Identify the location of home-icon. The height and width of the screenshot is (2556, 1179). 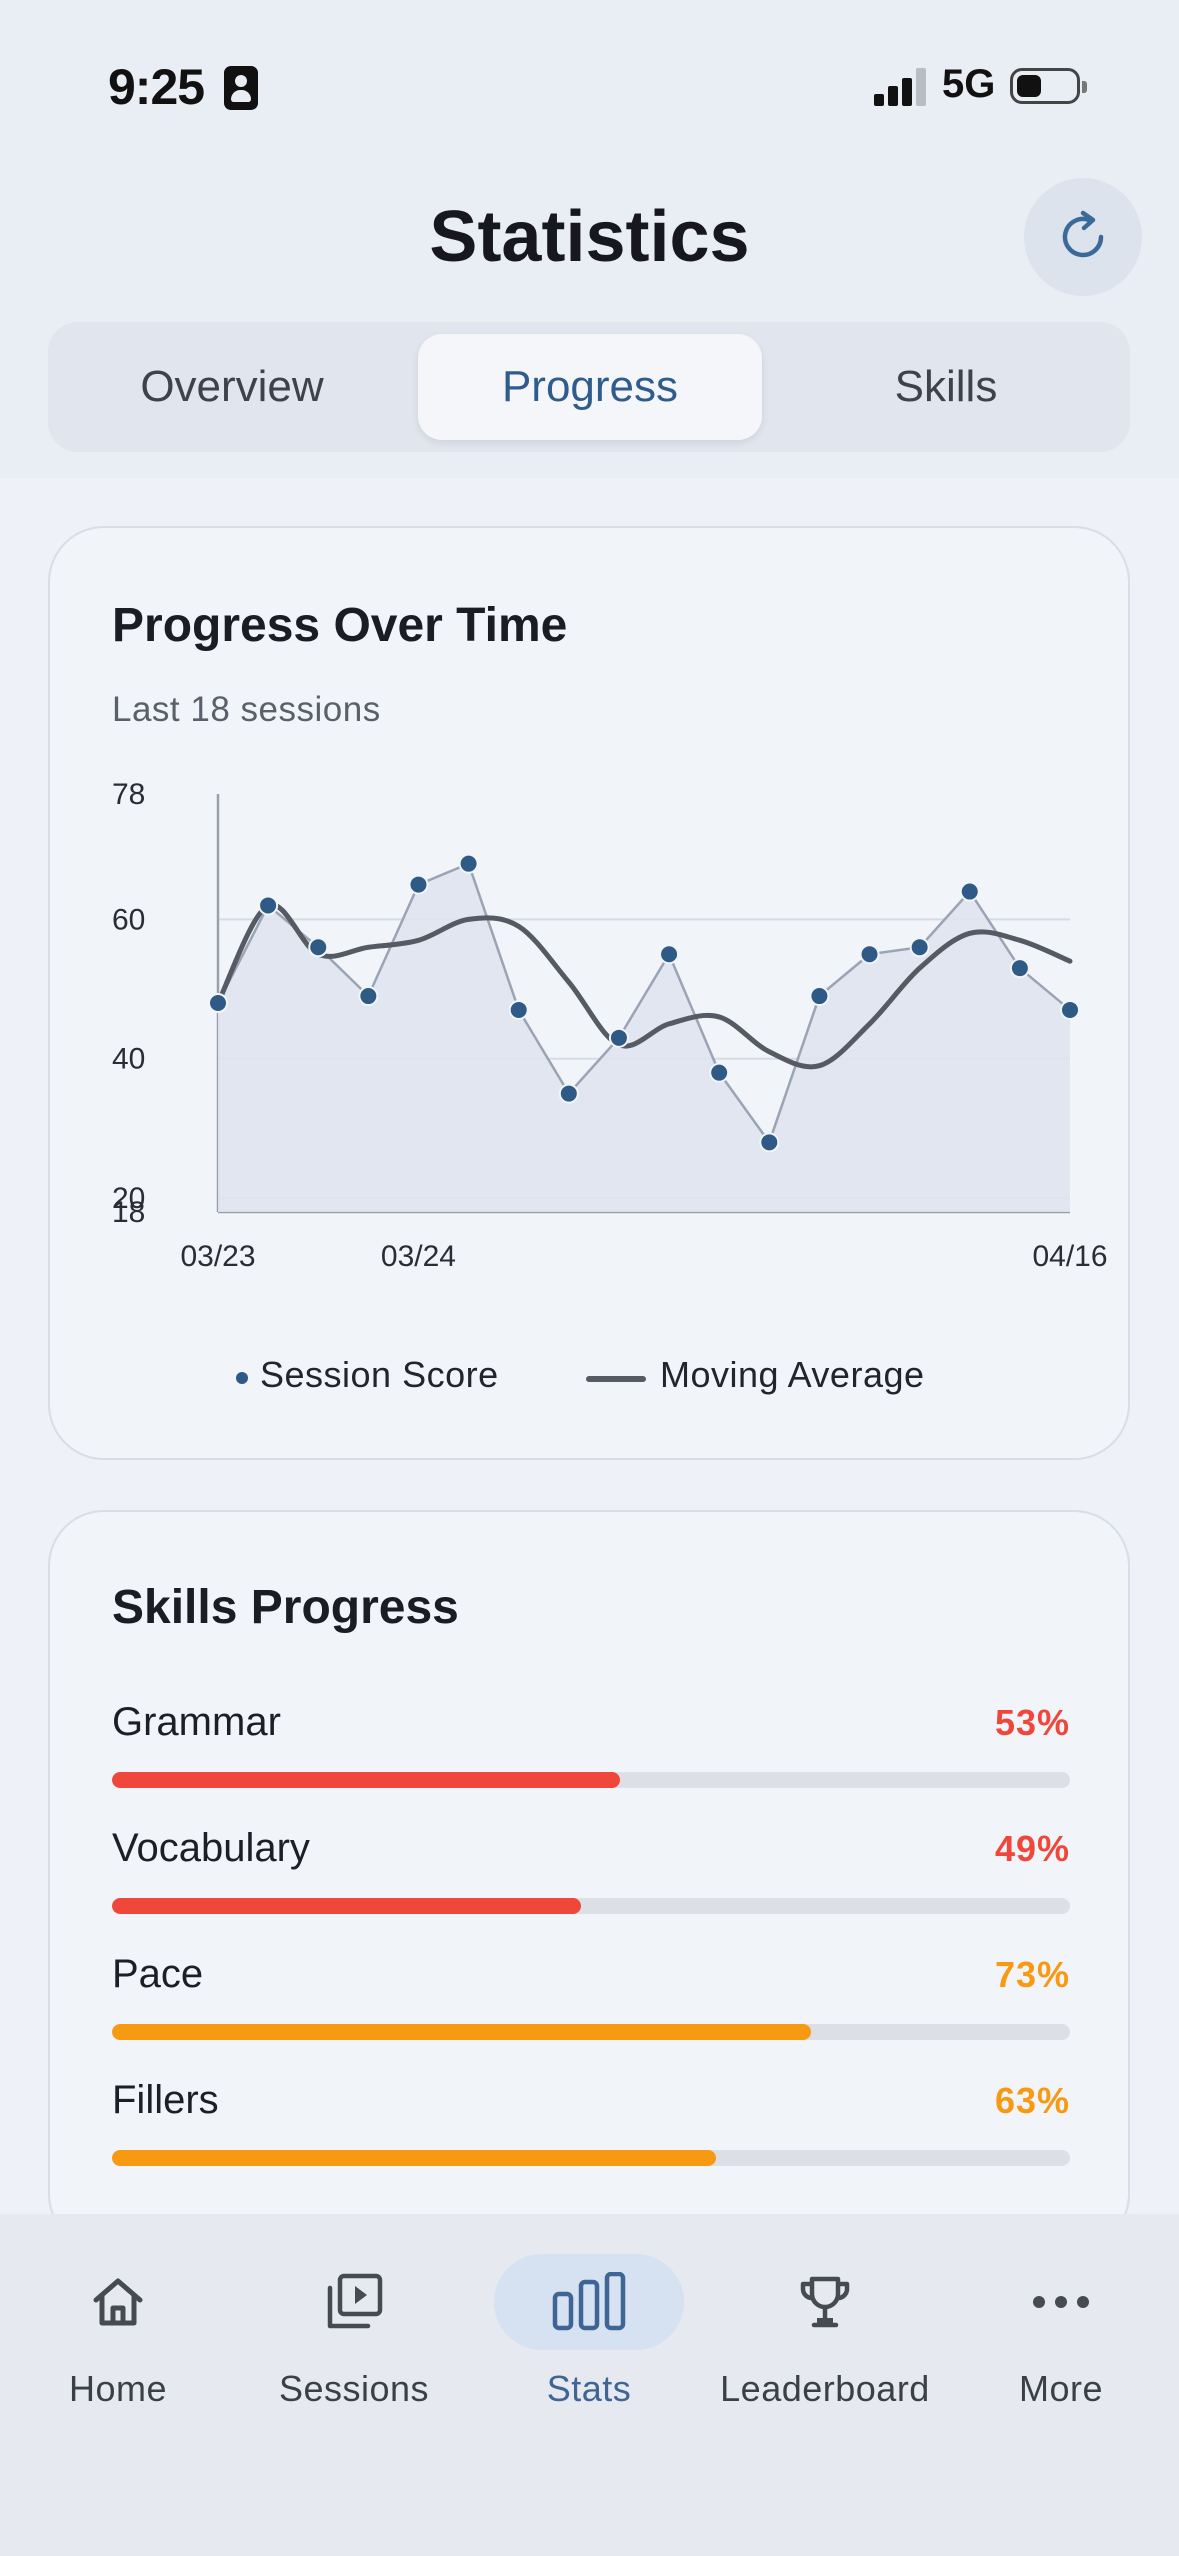
(118, 2302).